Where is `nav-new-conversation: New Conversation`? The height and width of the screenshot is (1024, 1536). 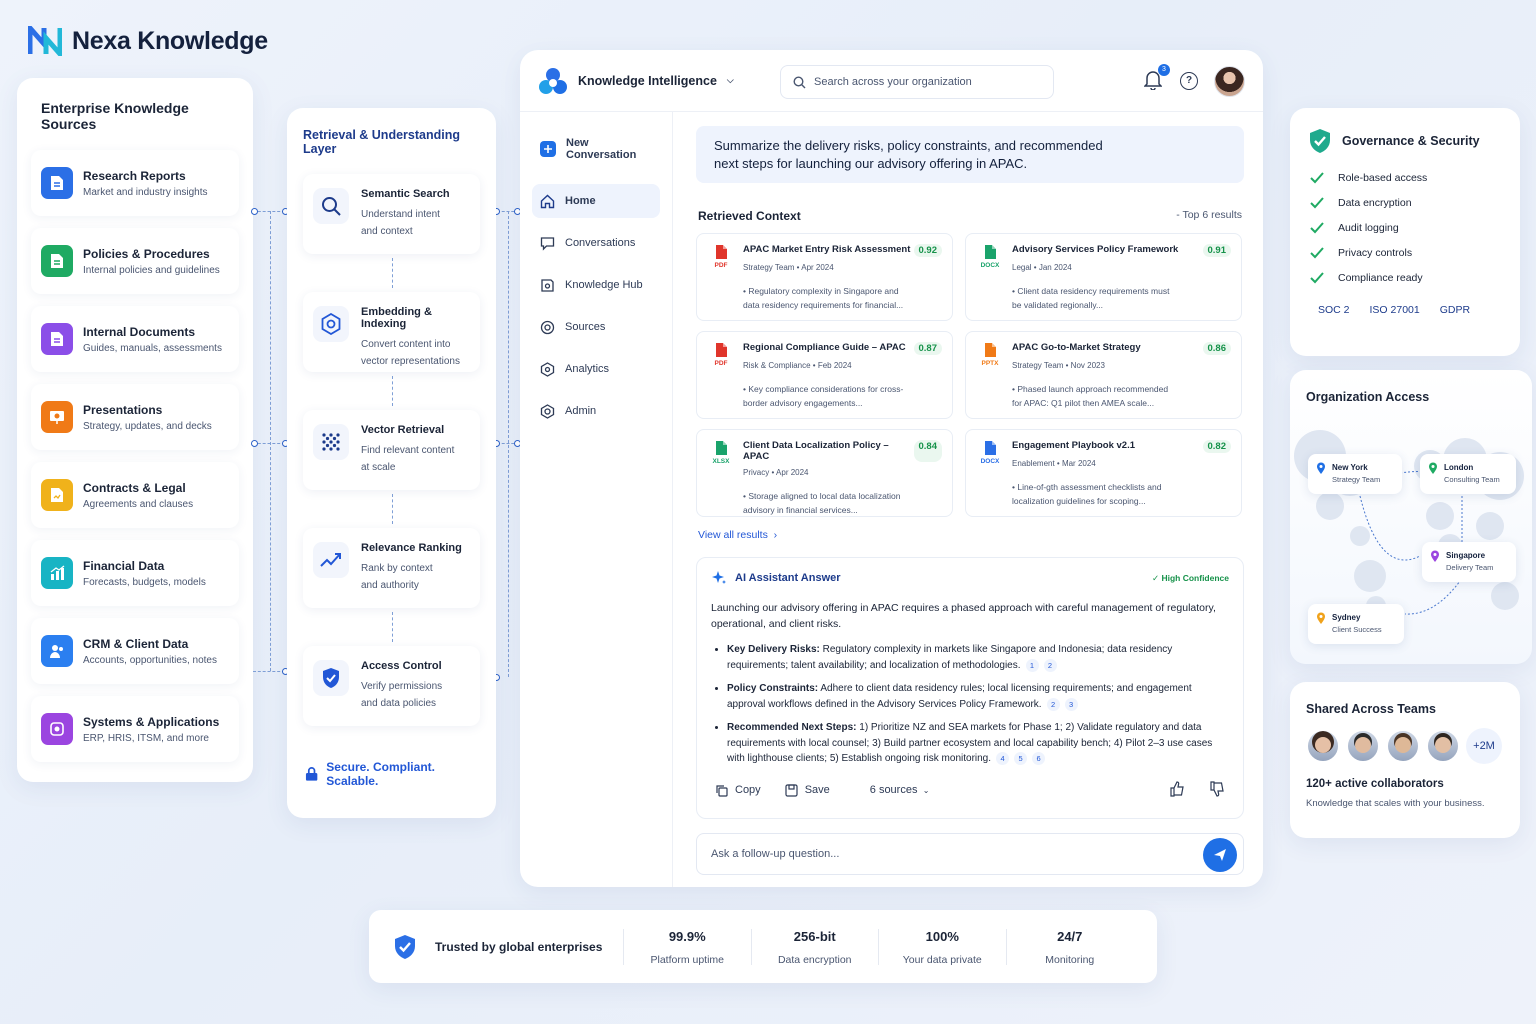 nav-new-conversation: New Conversation is located at coordinates (596, 149).